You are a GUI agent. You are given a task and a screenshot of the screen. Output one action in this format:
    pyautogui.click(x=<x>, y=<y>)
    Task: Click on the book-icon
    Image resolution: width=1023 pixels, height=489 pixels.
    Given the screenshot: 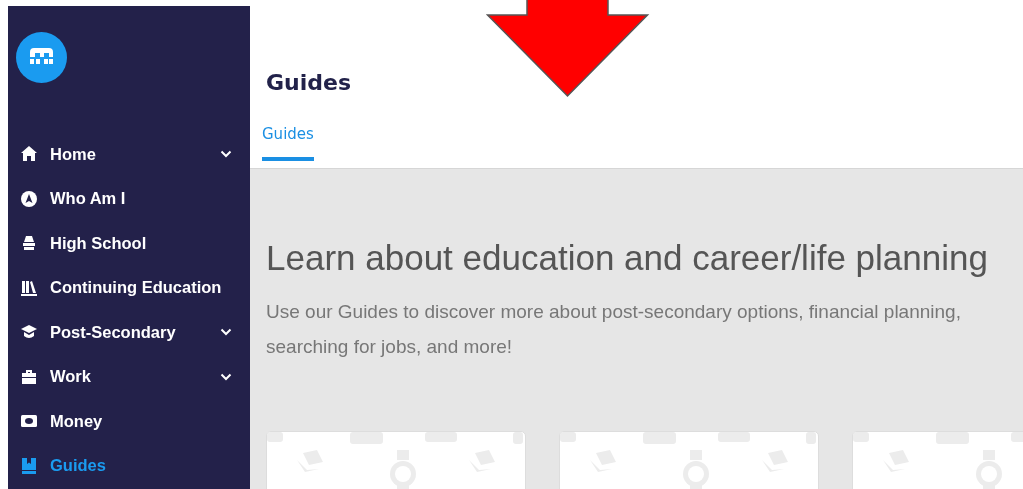 What is the action you would take?
    pyautogui.click(x=29, y=465)
    